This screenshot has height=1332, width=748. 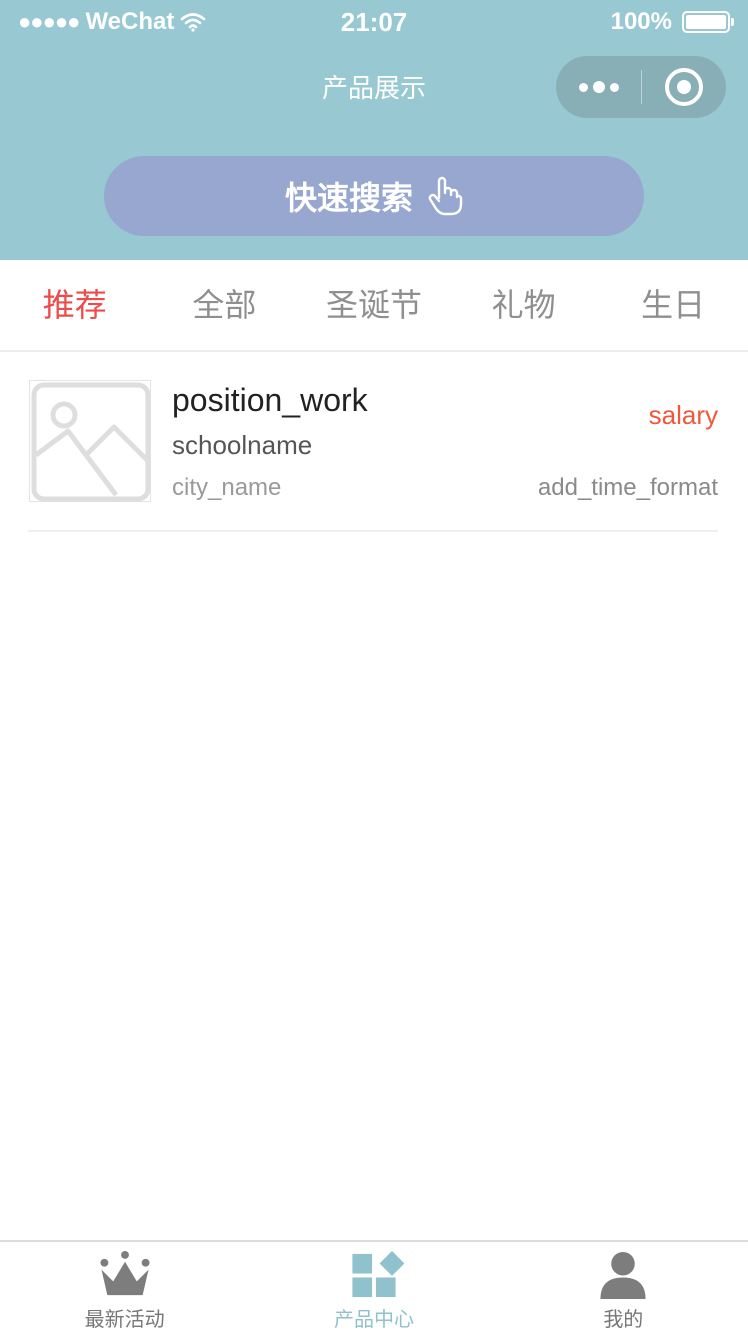 I want to click on category-tabs: 推荐 全部 圣诞节 礼物 生日, so click(x=374, y=306).